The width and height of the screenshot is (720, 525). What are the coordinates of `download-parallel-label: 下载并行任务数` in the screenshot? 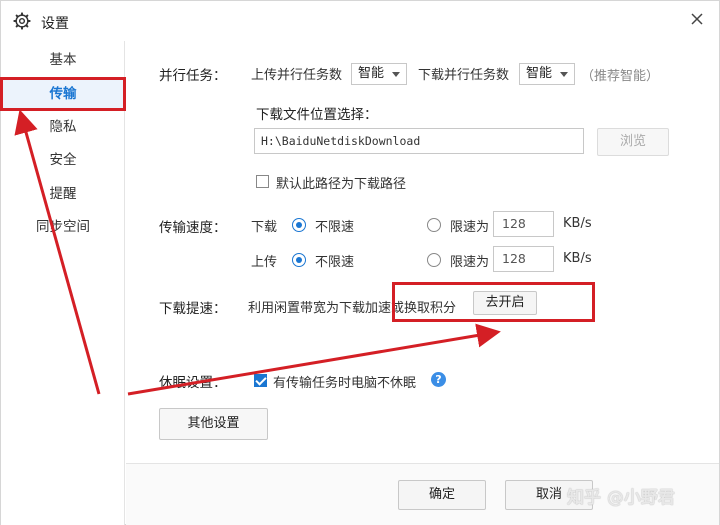 It's located at (464, 75).